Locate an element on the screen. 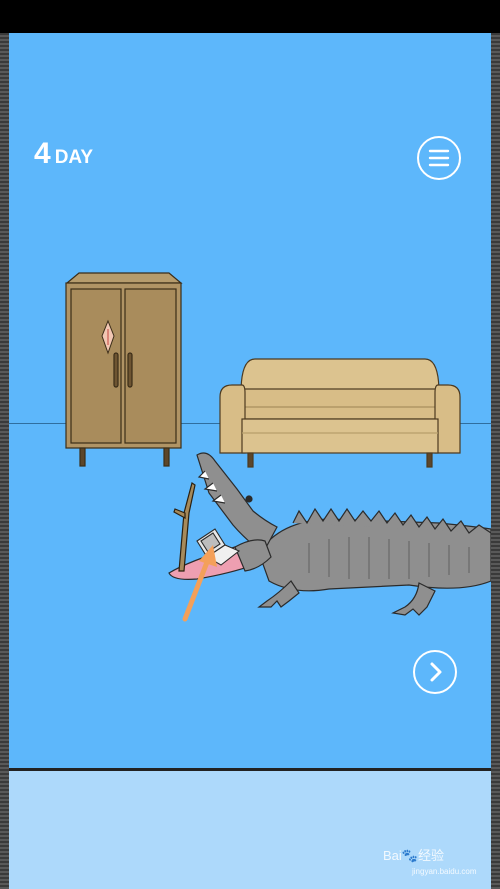 The width and height of the screenshot is (500, 889). left-frame-border is located at coordinates (4, 461).